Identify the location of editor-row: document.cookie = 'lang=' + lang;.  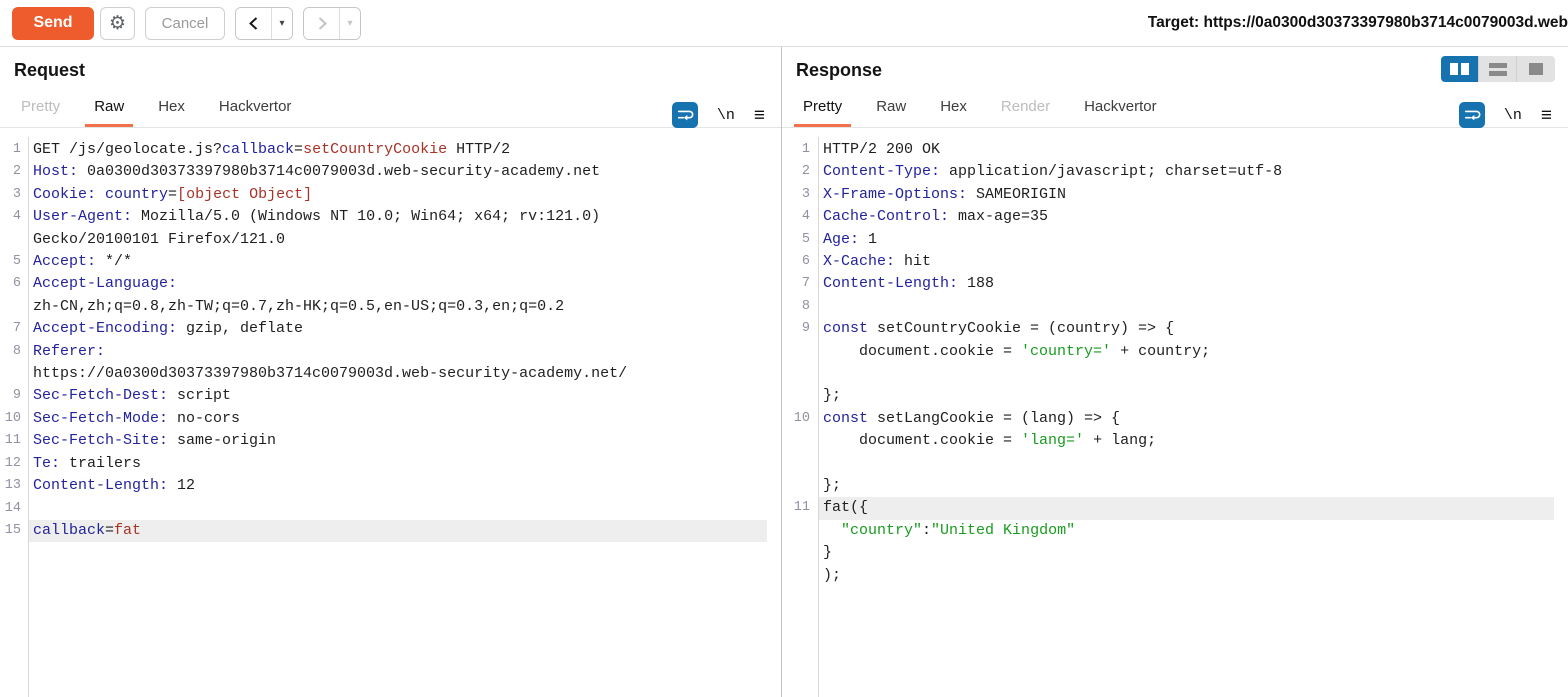
(1168, 441).